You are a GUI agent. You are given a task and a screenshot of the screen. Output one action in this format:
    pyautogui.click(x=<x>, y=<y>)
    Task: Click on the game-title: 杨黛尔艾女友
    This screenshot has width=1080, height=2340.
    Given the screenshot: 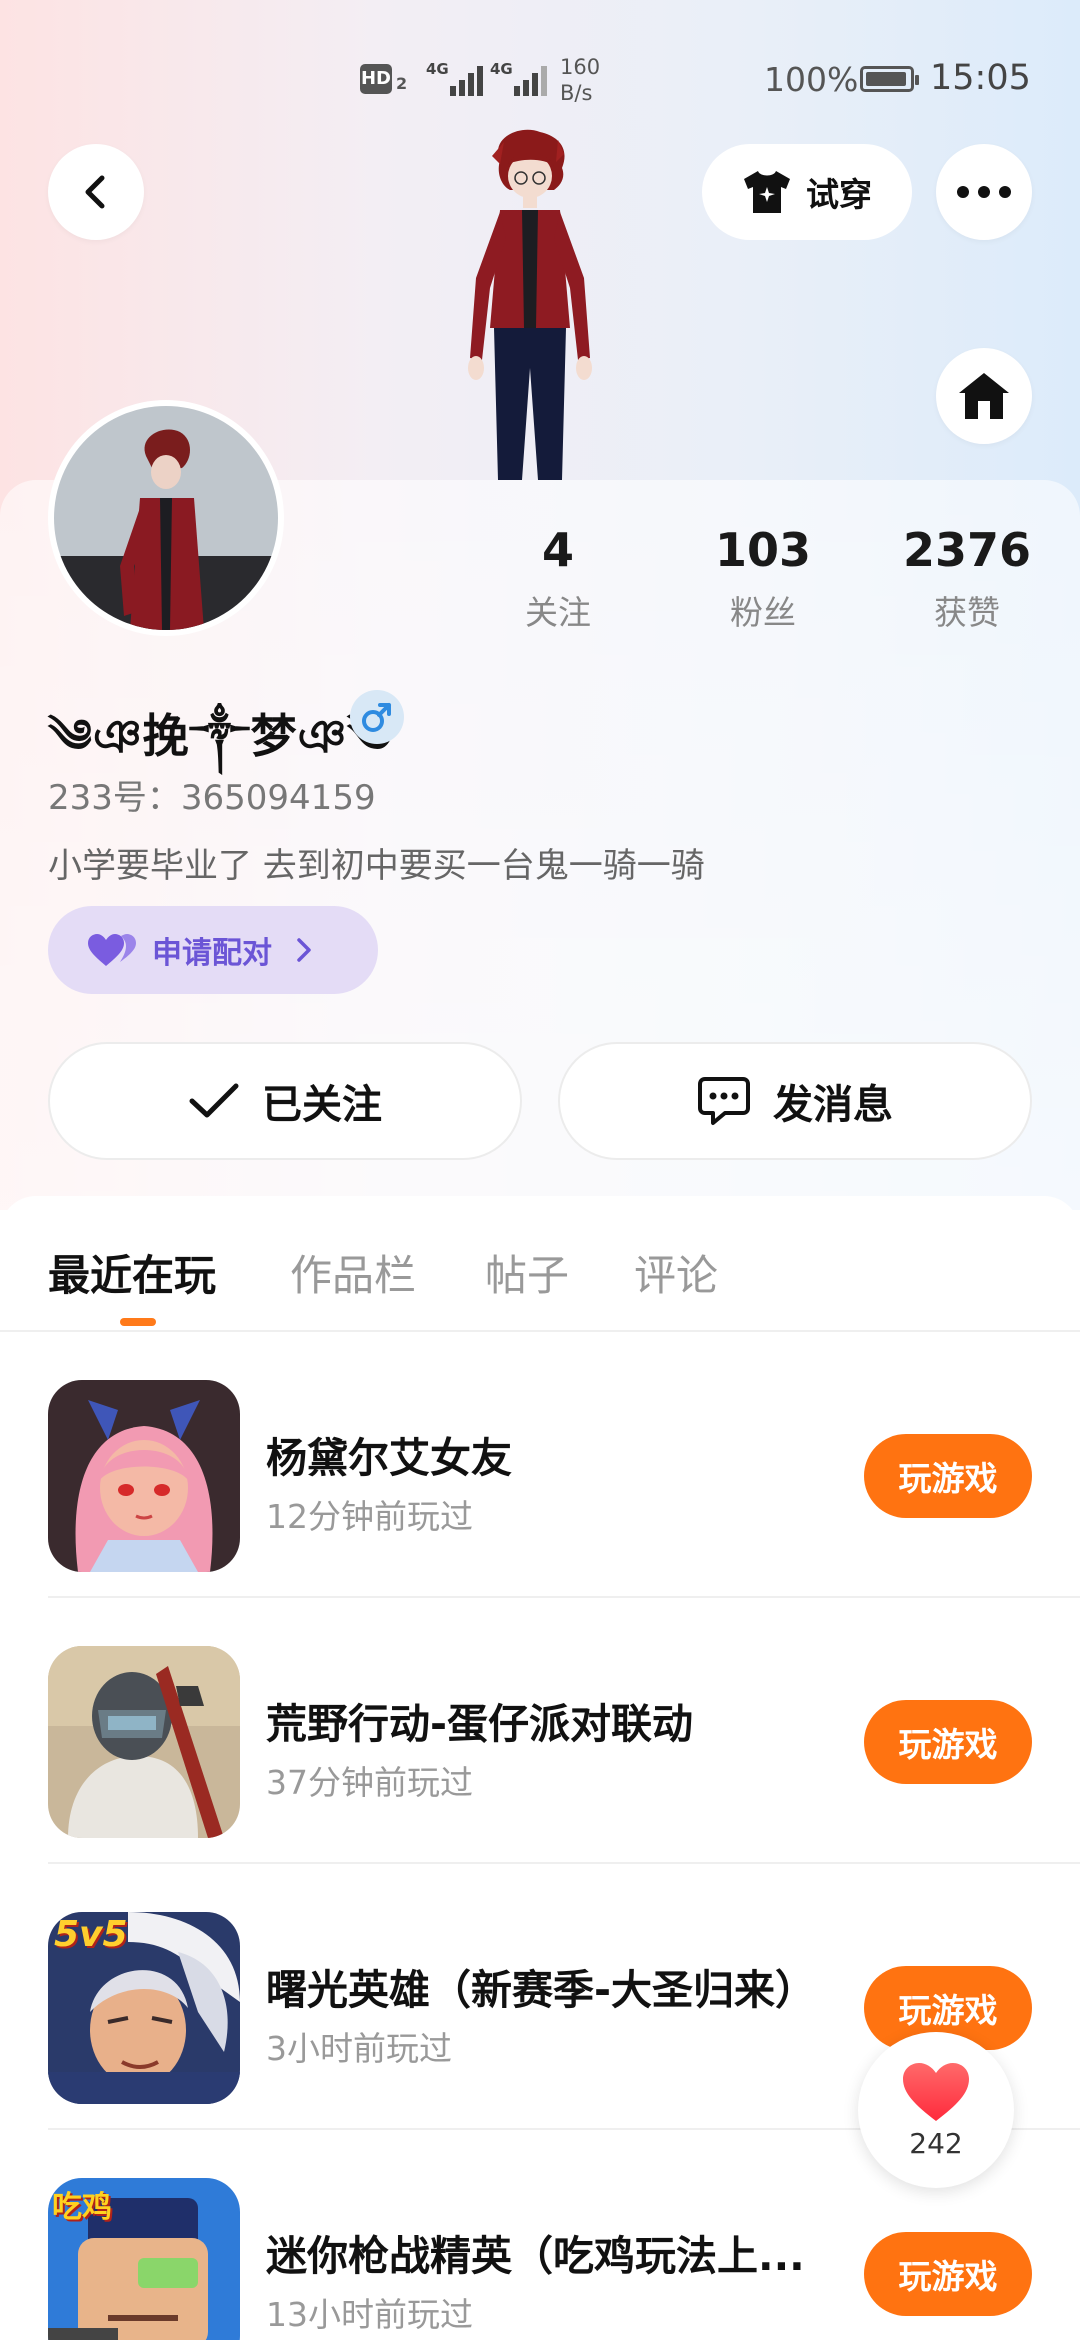 What is the action you would take?
    pyautogui.click(x=389, y=1458)
    